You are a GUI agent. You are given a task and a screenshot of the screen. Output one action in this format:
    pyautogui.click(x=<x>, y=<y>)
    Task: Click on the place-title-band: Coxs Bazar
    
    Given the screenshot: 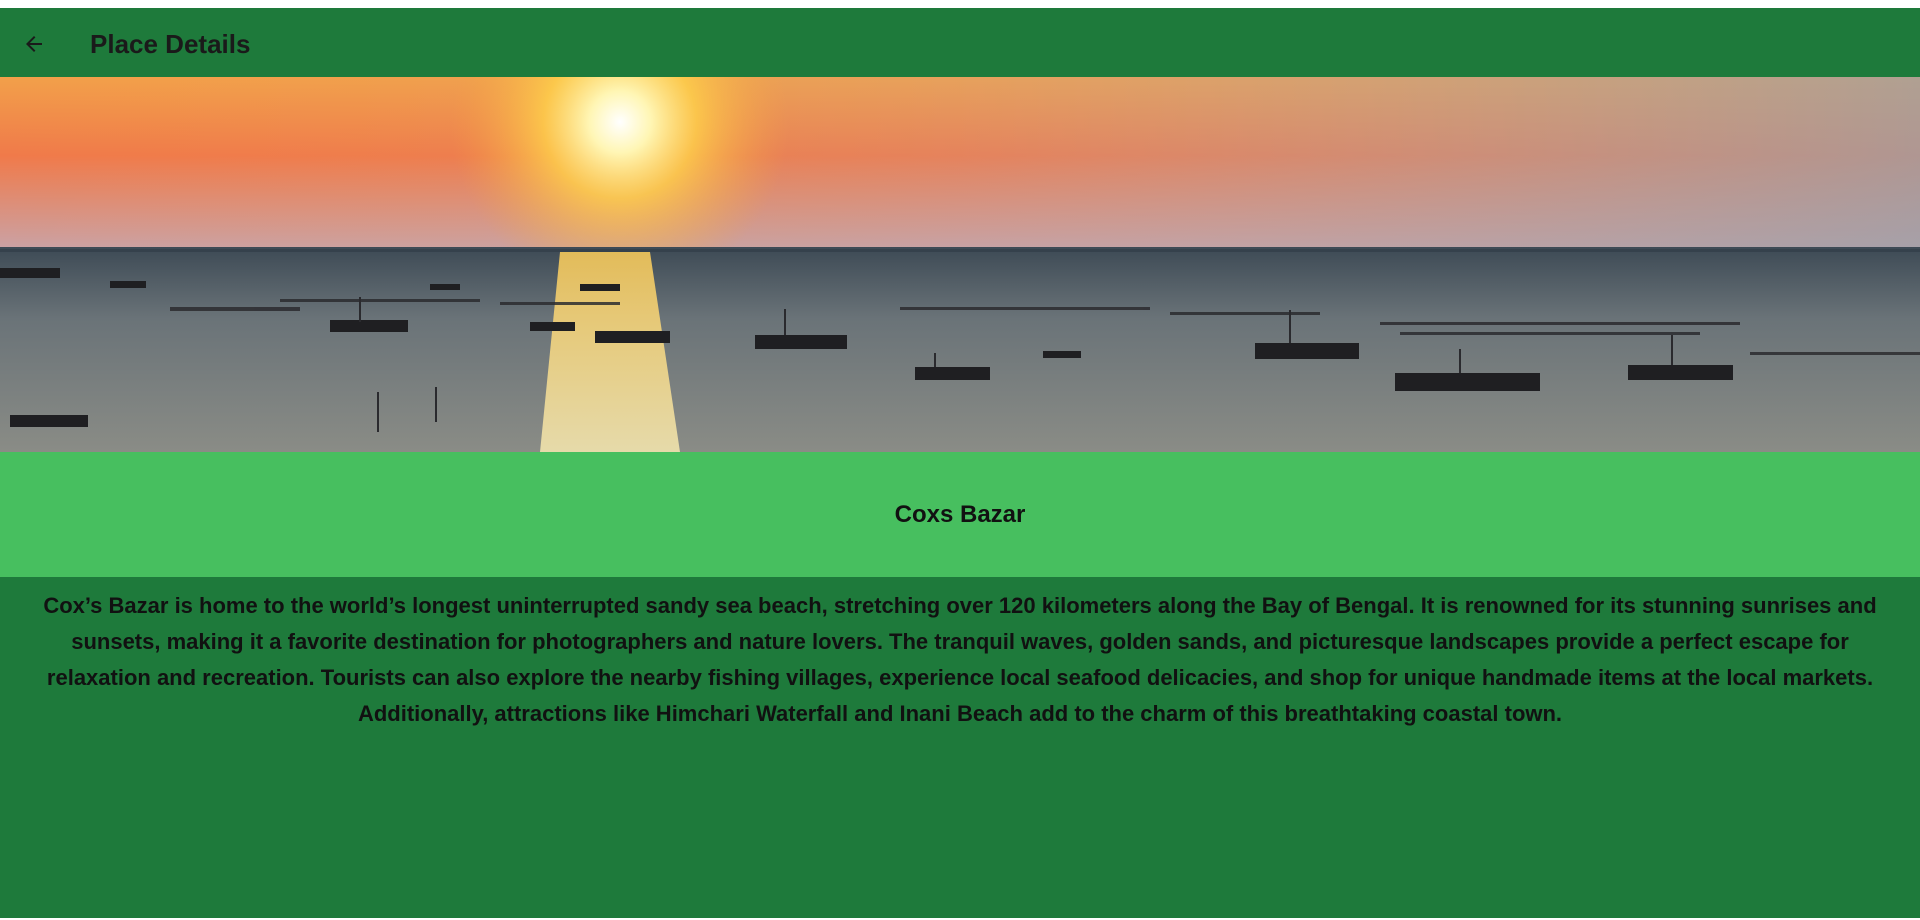 What is the action you would take?
    pyautogui.click(x=960, y=514)
    